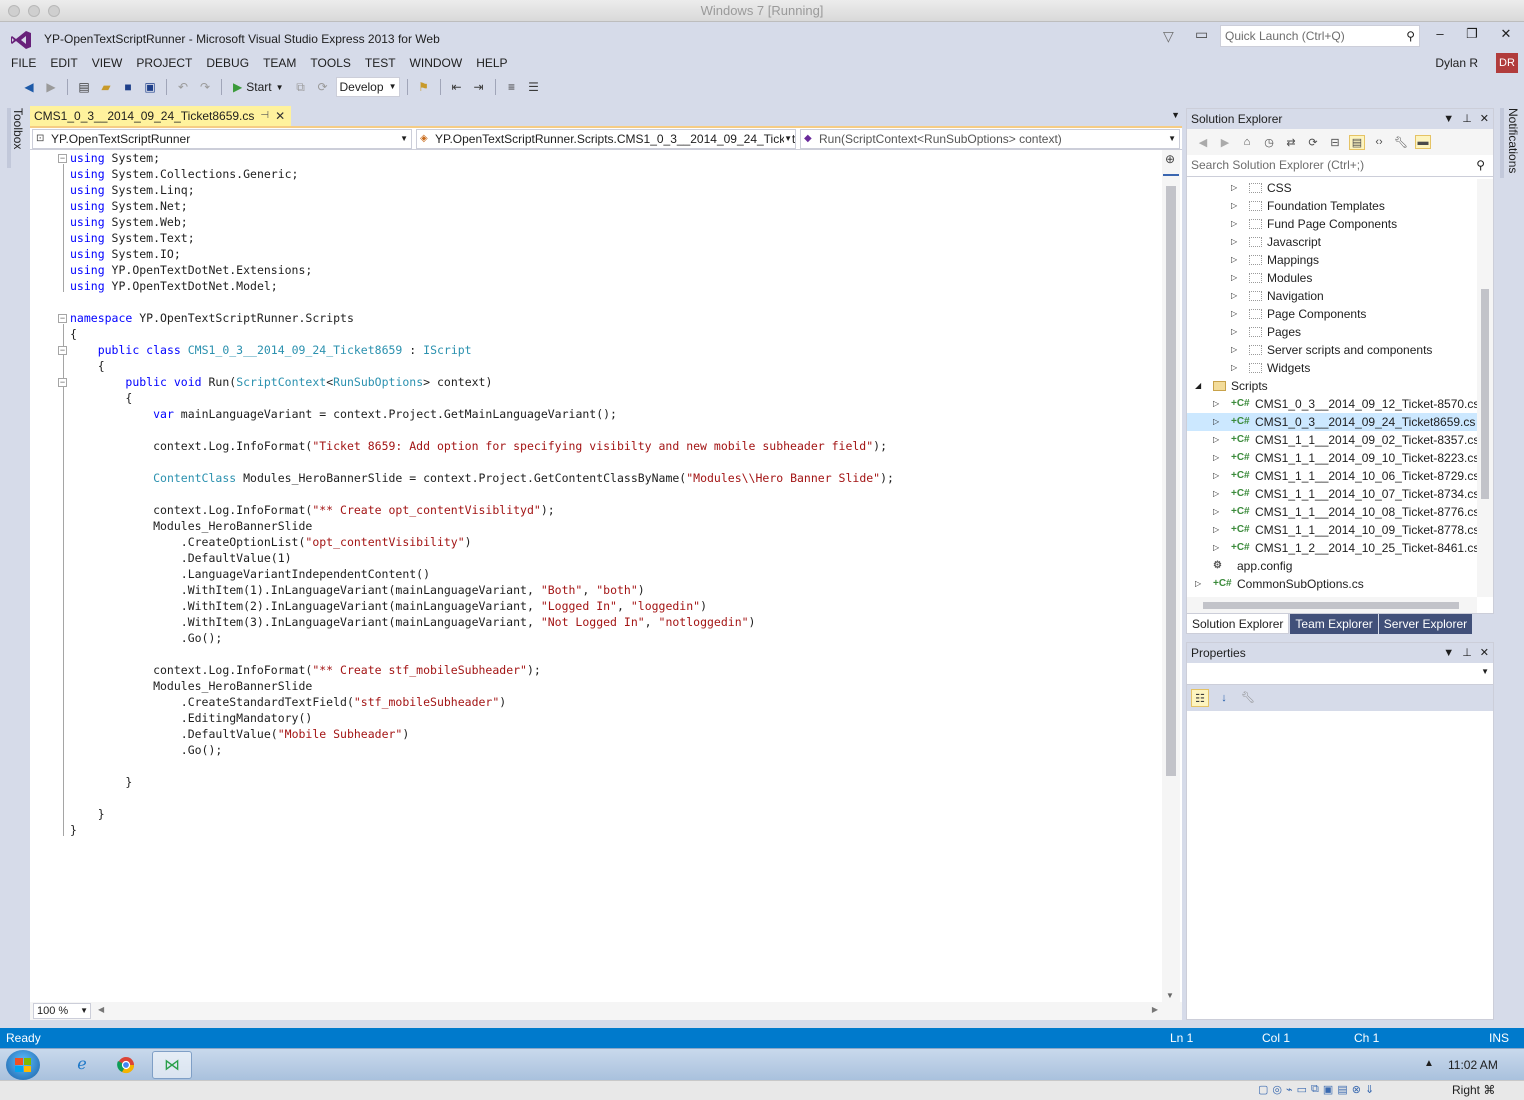  Describe the element at coordinates (1170, 995) in the screenshot. I see `scroll-down-icon: ▼` at that location.